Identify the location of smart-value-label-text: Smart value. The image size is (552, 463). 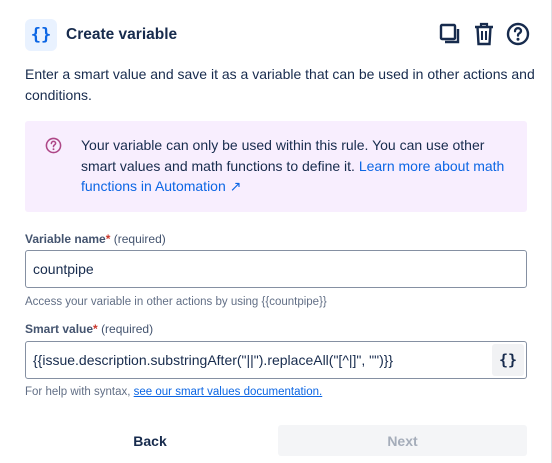
(59, 329).